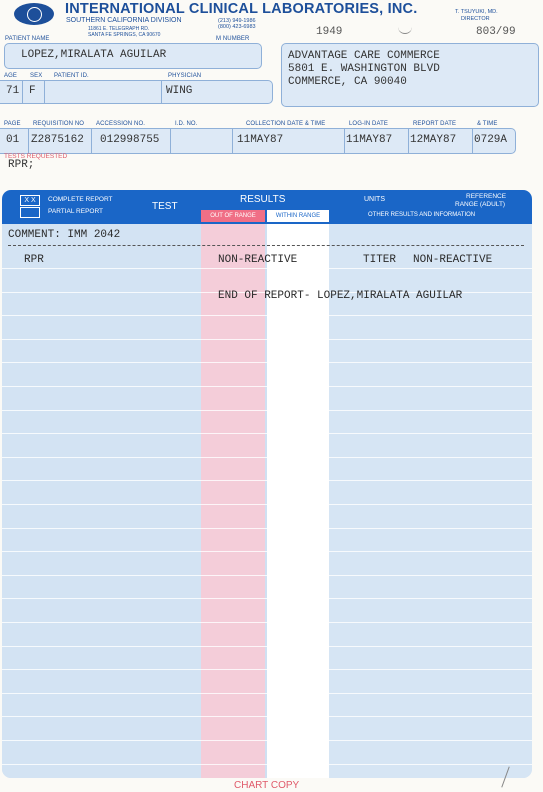  Describe the element at coordinates (10, 76) in the screenshot. I see `label-age: AGE` at that location.